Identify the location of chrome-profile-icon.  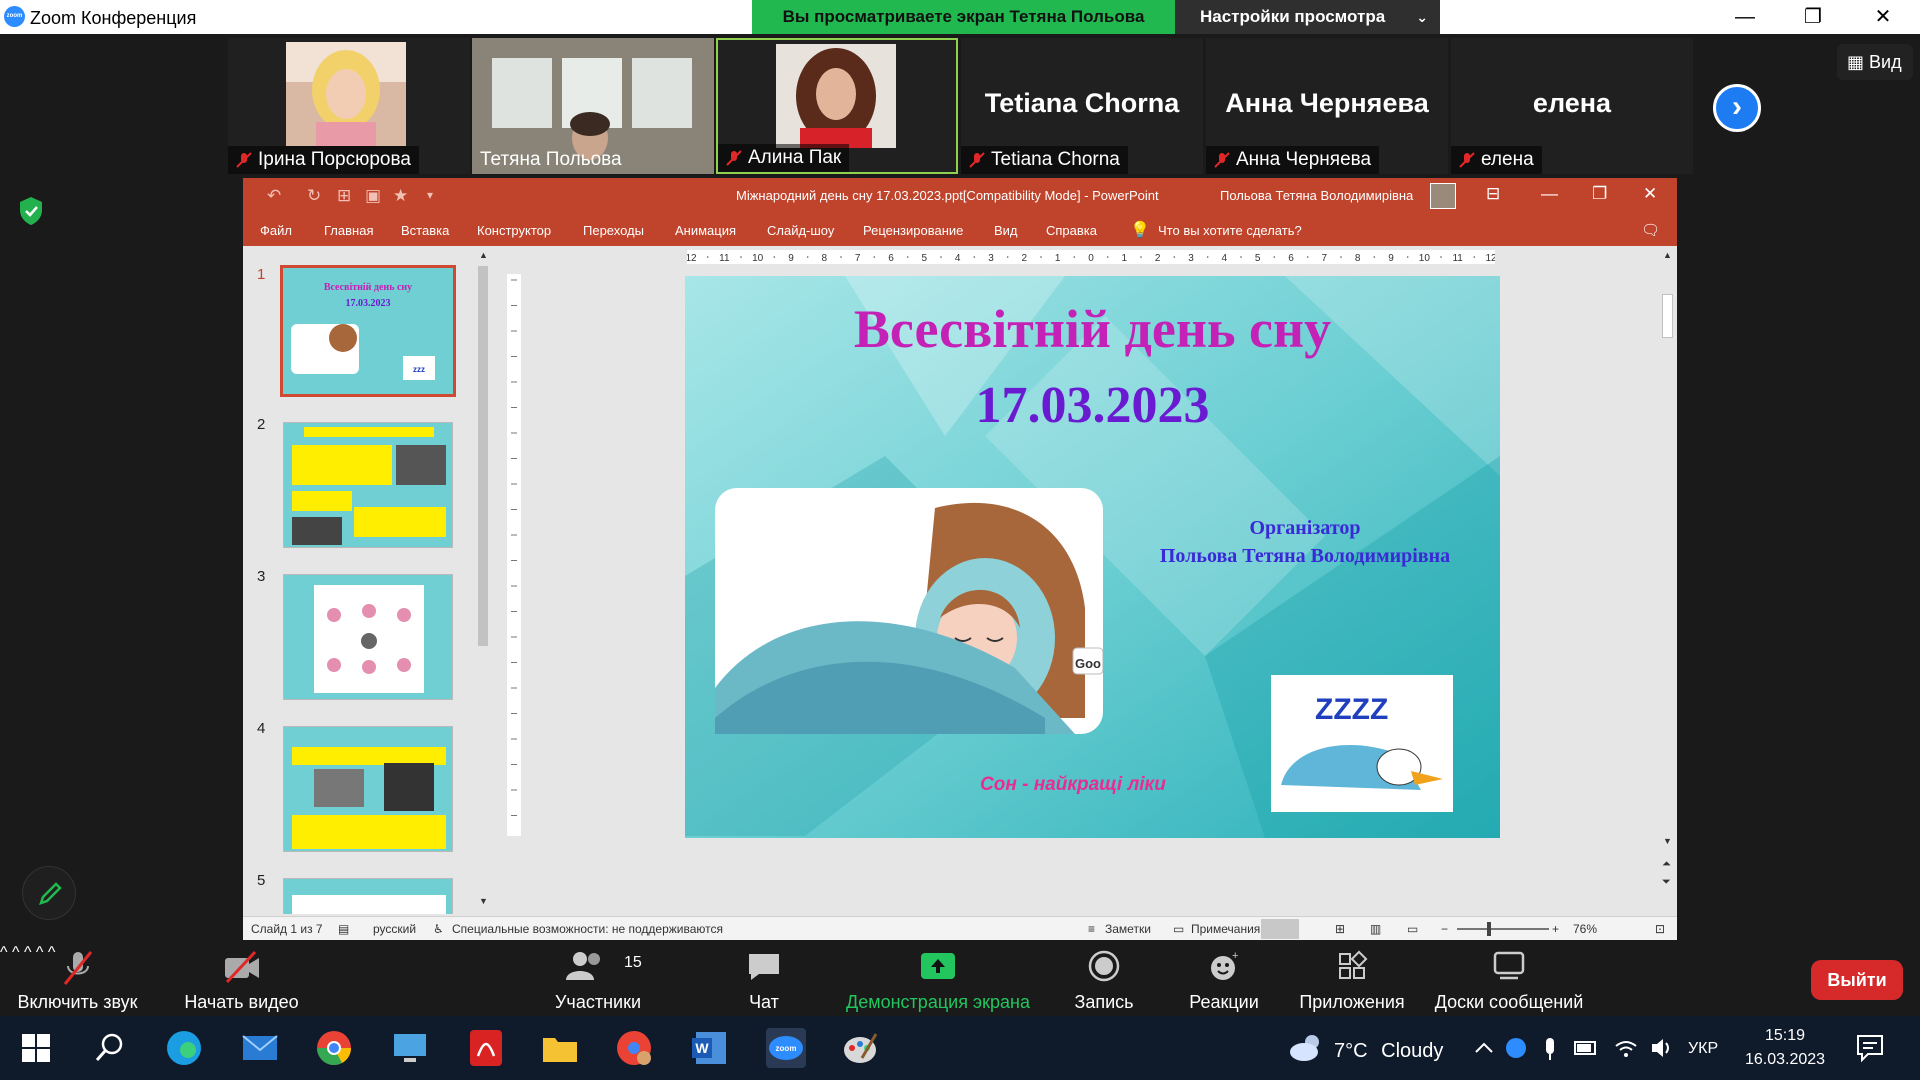
(634, 1048).